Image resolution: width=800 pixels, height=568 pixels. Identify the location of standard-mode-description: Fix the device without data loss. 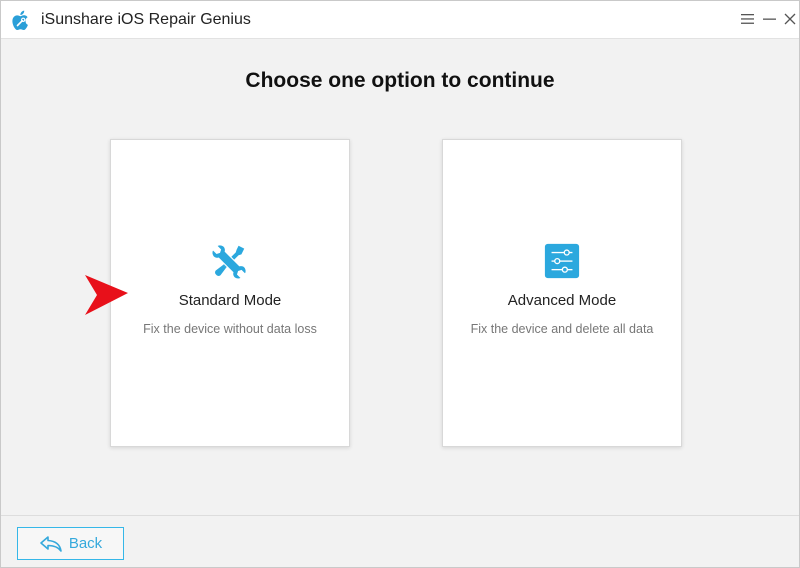
(230, 329).